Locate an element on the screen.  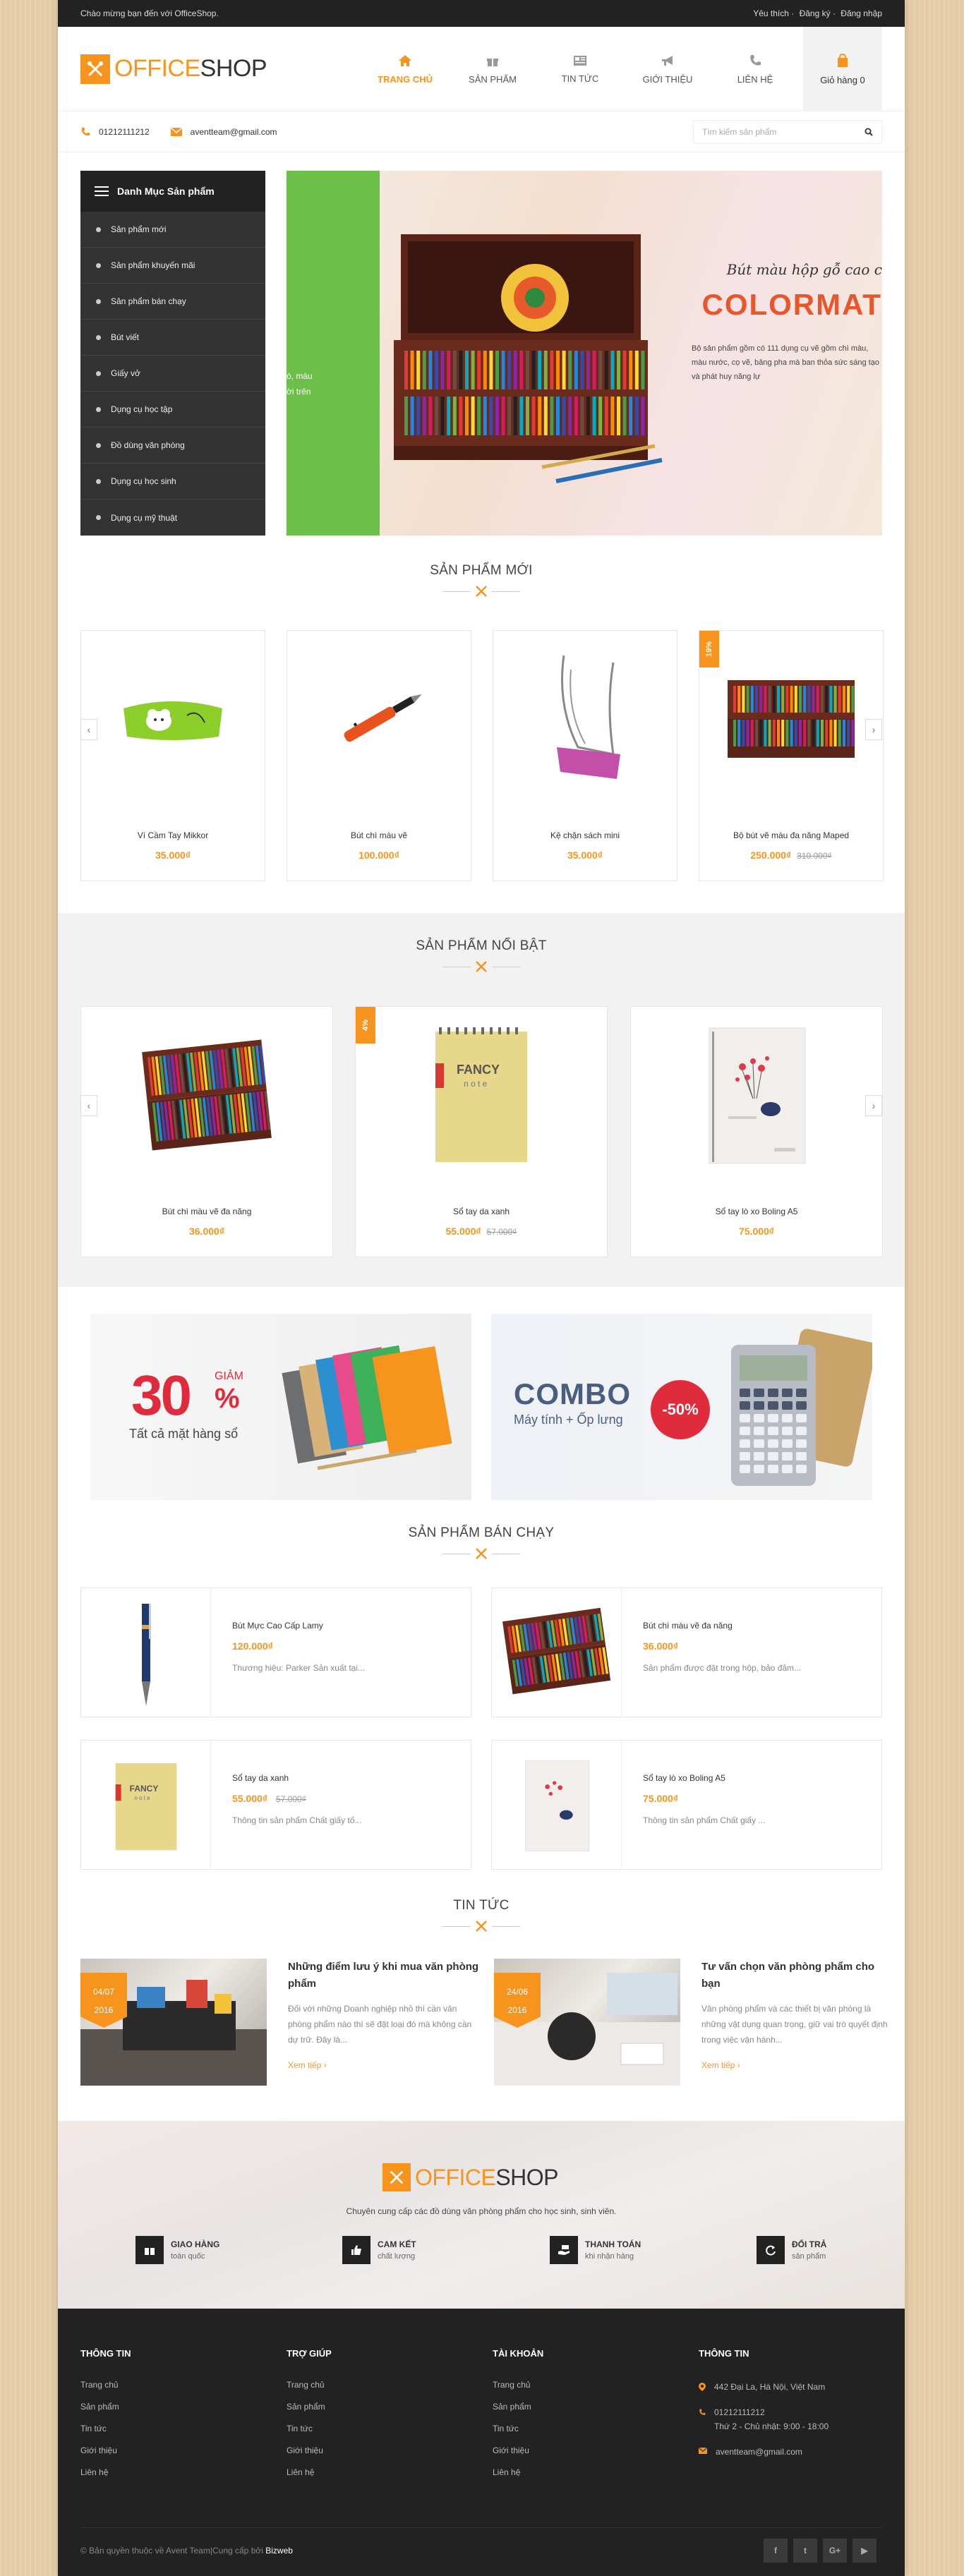
nav-news: TIN TỨC is located at coordinates (580, 69).